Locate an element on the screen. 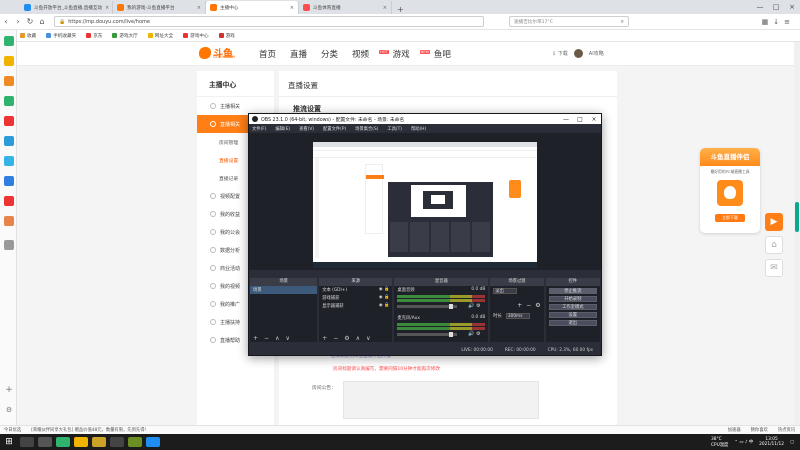 Image resolution: width=800 pixels, height=450 pixels. sidebar-add-icon: + is located at coordinates (9, 390).